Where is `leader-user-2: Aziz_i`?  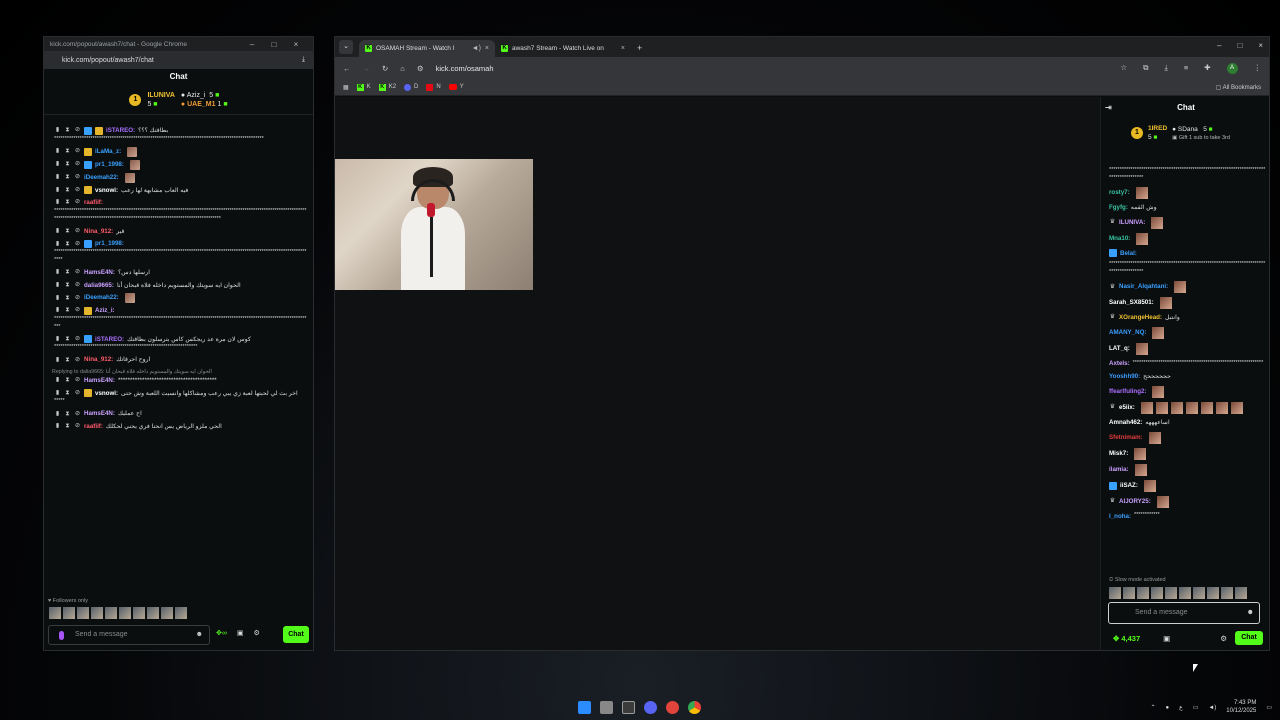
leader-user-2: Aziz_i is located at coordinates (196, 95).